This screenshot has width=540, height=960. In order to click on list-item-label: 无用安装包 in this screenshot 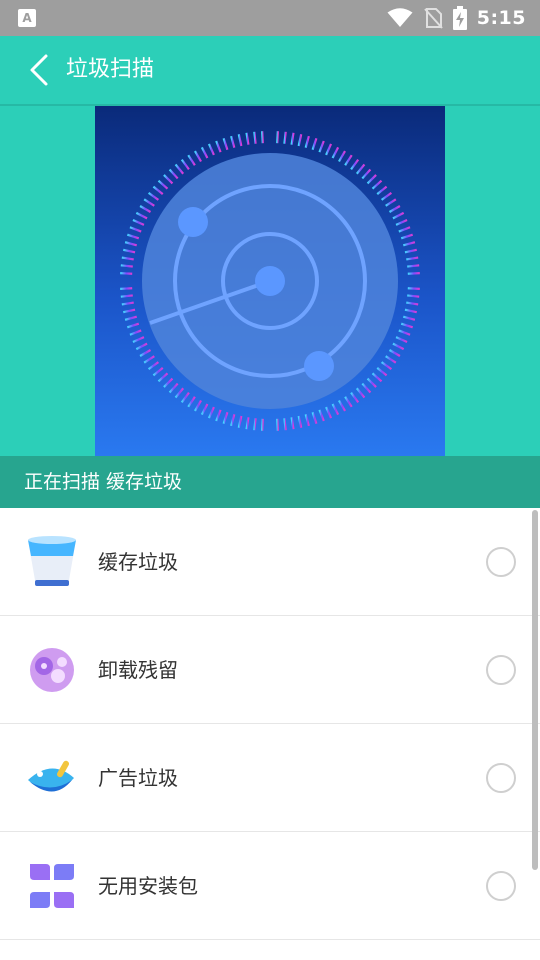, I will do `click(148, 886)`.